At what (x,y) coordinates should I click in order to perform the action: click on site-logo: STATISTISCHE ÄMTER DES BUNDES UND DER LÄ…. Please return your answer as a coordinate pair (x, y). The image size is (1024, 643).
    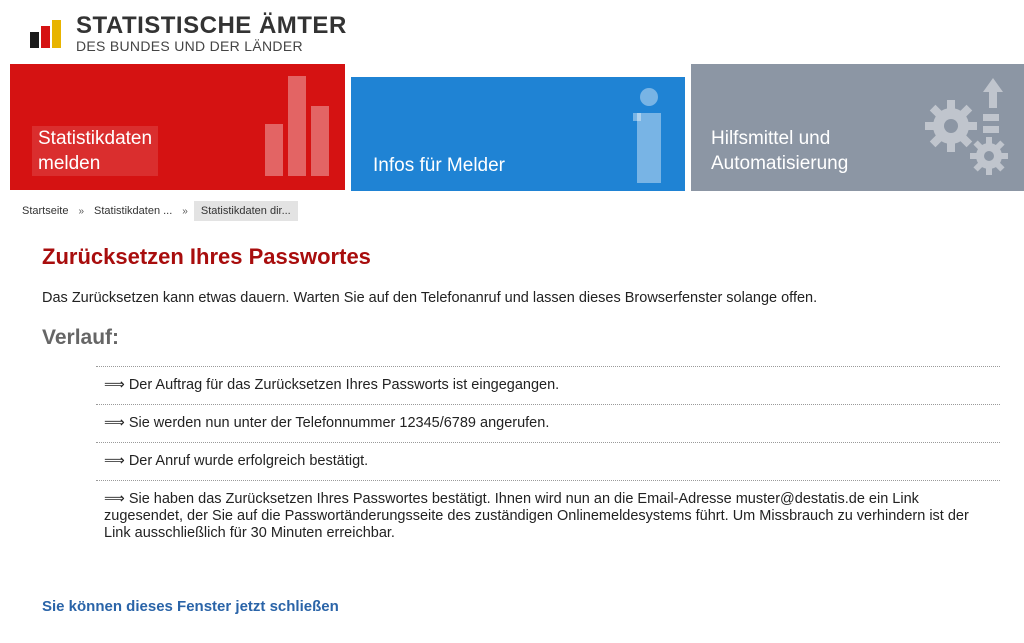
    Looking at the image, I should click on (195, 31).